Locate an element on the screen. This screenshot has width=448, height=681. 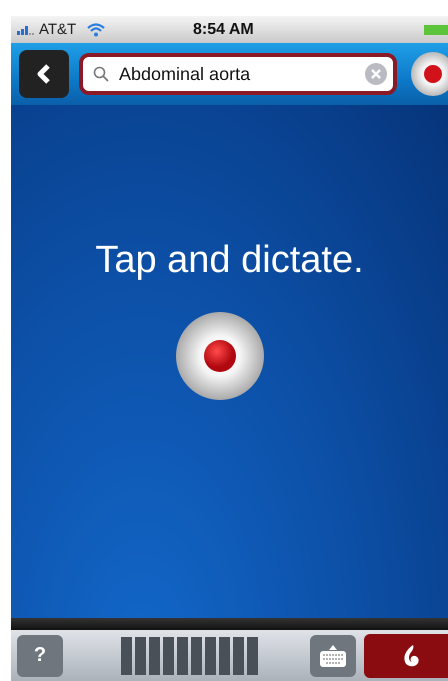
carrier-name: AT&T is located at coordinates (57, 29).